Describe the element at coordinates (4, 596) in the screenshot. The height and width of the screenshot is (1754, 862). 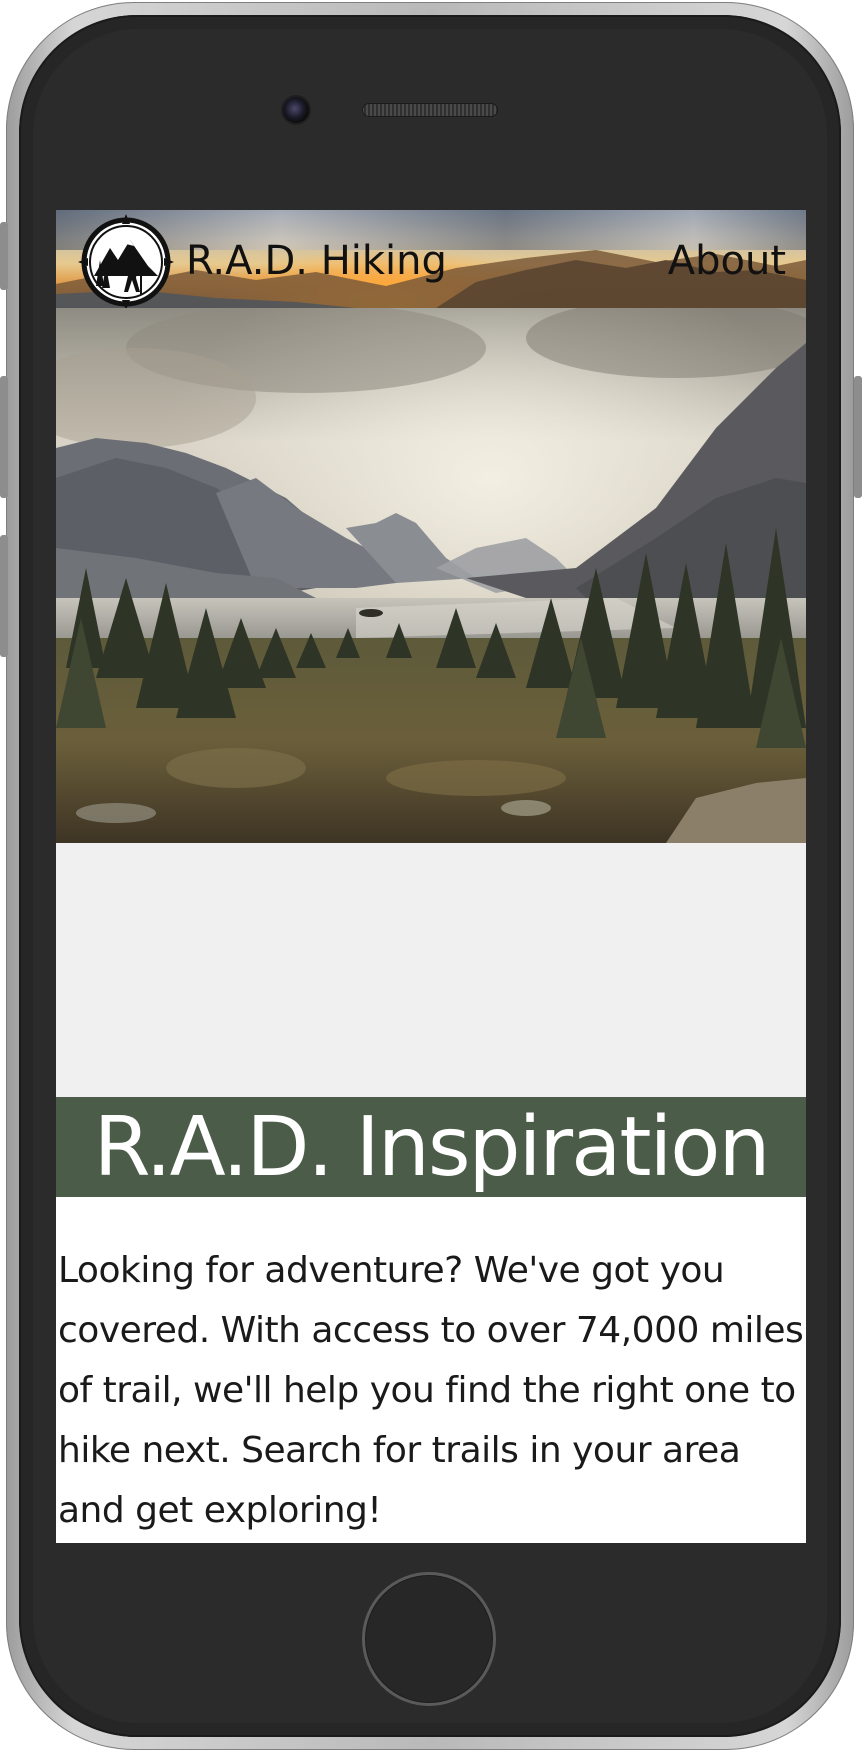
I see `volume-down-button` at that location.